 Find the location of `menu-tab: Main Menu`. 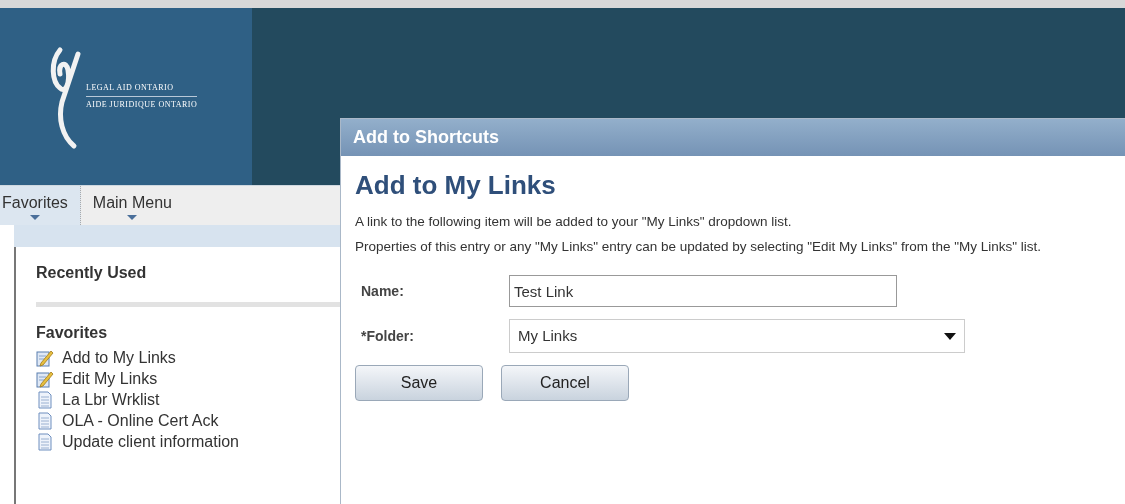

menu-tab: Main Menu is located at coordinates (132, 205).